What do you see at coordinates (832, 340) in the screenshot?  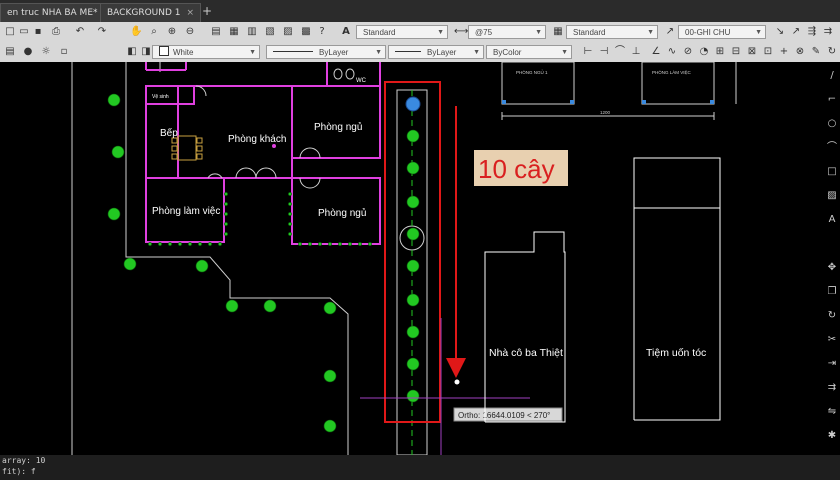 I see `trim-icon: ✂` at bounding box center [832, 340].